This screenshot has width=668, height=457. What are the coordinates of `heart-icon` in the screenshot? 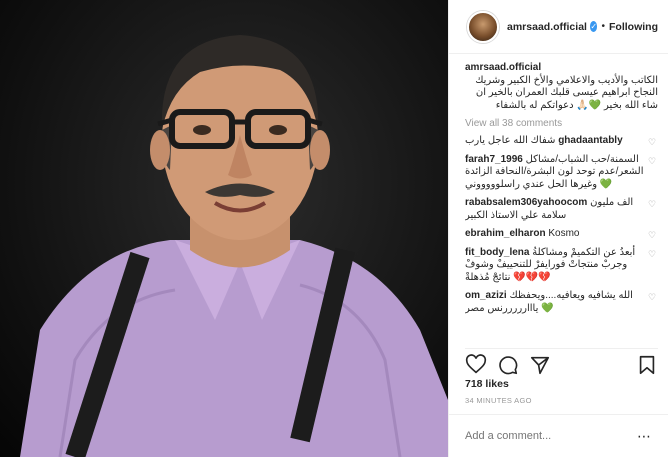 It's located at (476, 364).